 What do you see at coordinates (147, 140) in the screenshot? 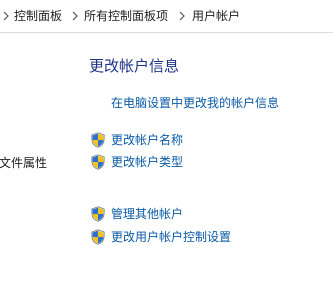
I see `change-account-name-link: 更改帐户名称` at bounding box center [147, 140].